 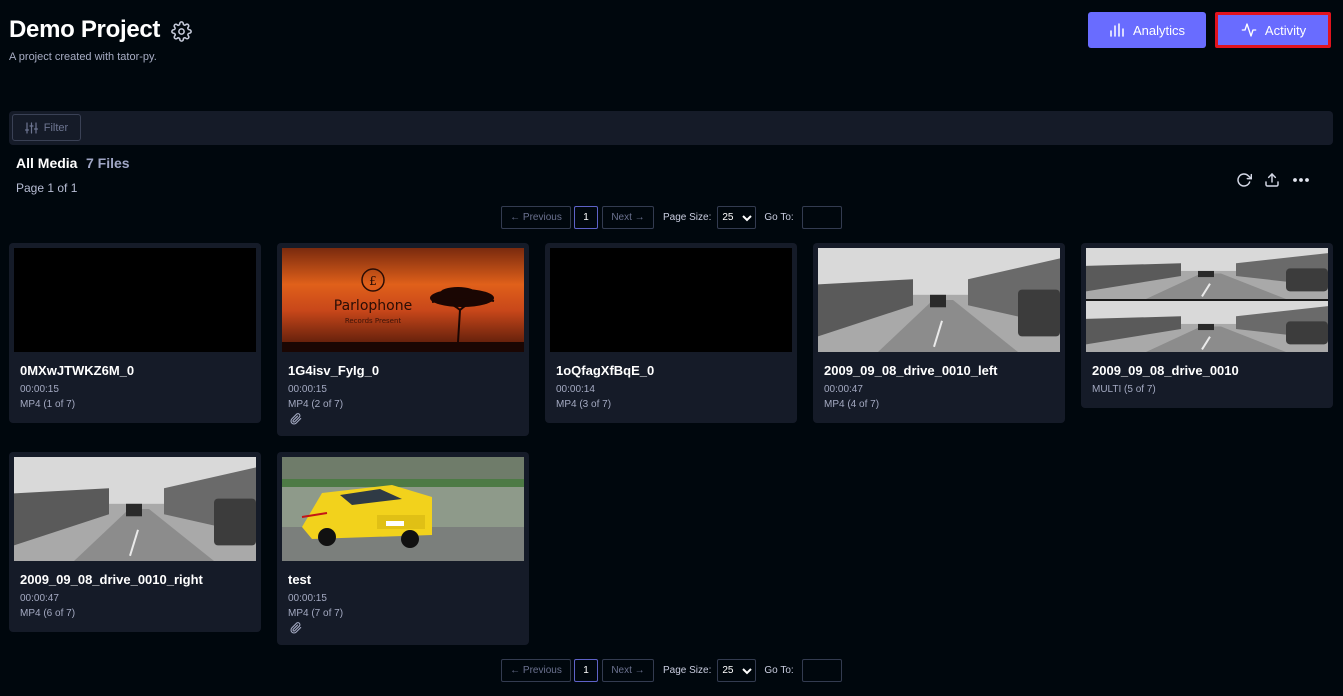 I want to click on upload-icon, so click(x=1272, y=180).